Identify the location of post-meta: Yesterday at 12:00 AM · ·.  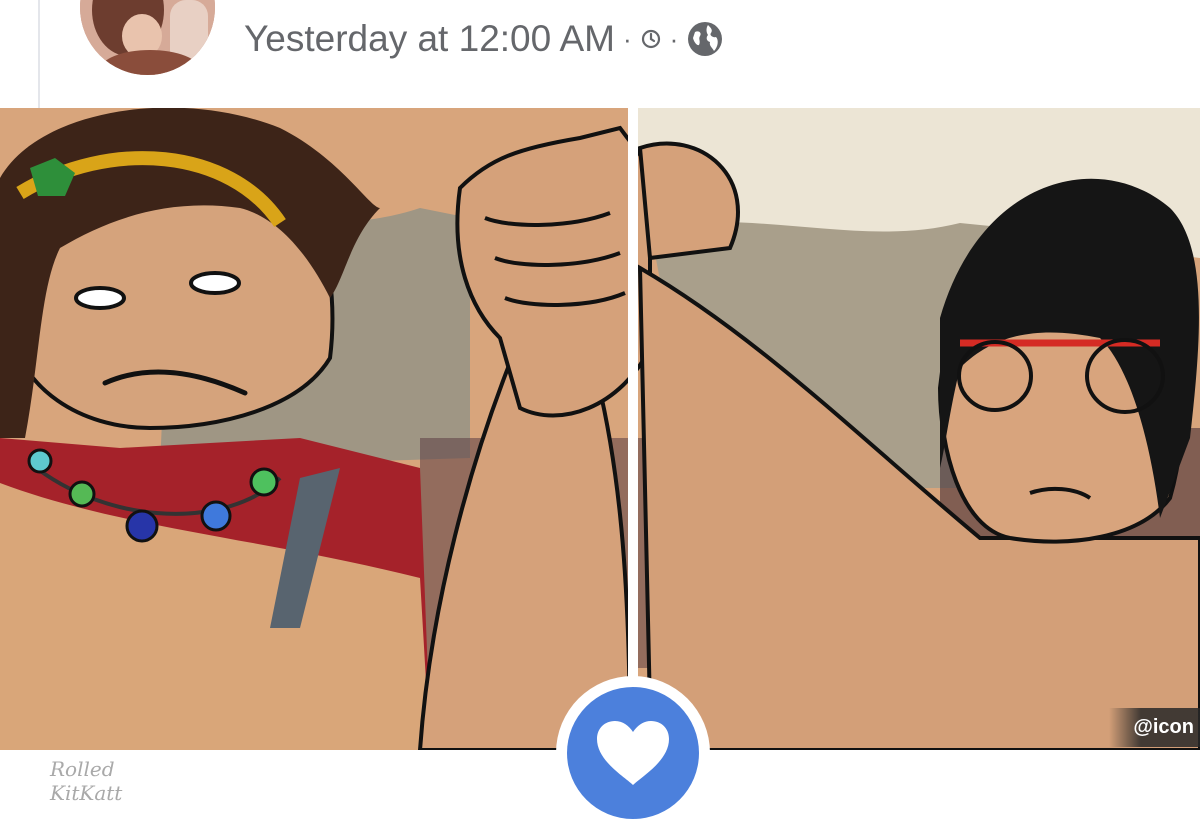
(484, 39).